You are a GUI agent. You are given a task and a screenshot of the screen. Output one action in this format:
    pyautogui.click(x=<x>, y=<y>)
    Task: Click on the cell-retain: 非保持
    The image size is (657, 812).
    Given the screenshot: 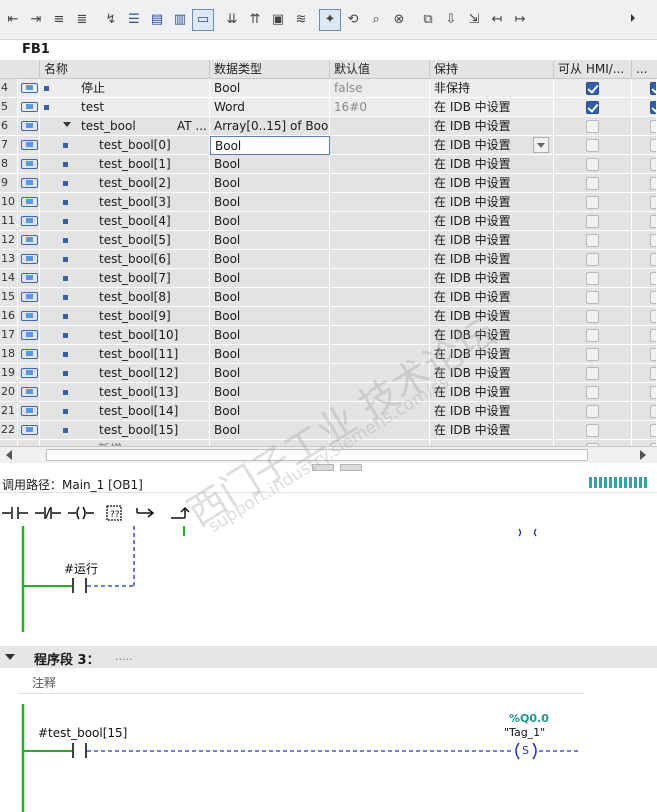 What is the action you would take?
    pyautogui.click(x=492, y=88)
    